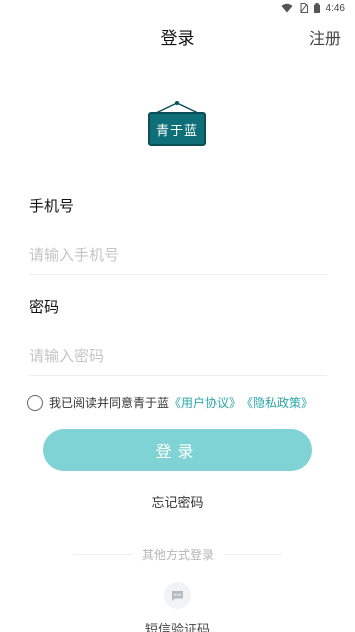 The image size is (355, 632). Describe the element at coordinates (177, 625) in the screenshot. I see `sms-login-label: 短信验证码` at that location.